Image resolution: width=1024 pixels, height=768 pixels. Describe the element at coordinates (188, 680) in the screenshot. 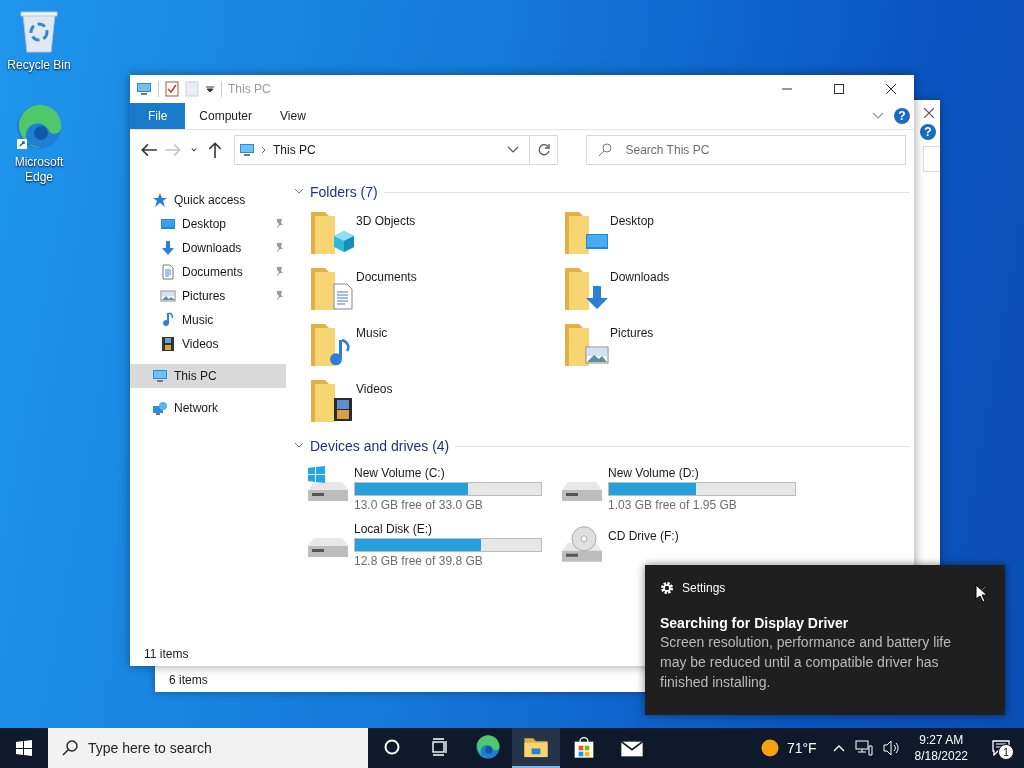

I see `status-text: 6 items` at that location.